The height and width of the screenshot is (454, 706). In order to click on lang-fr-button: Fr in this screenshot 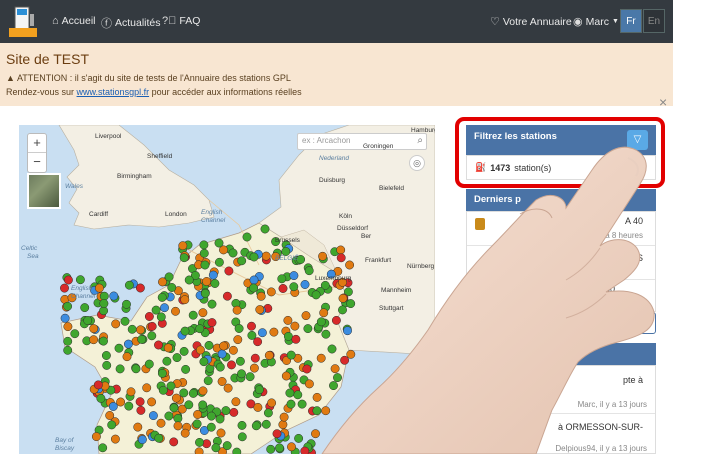, I will do `click(631, 21)`.